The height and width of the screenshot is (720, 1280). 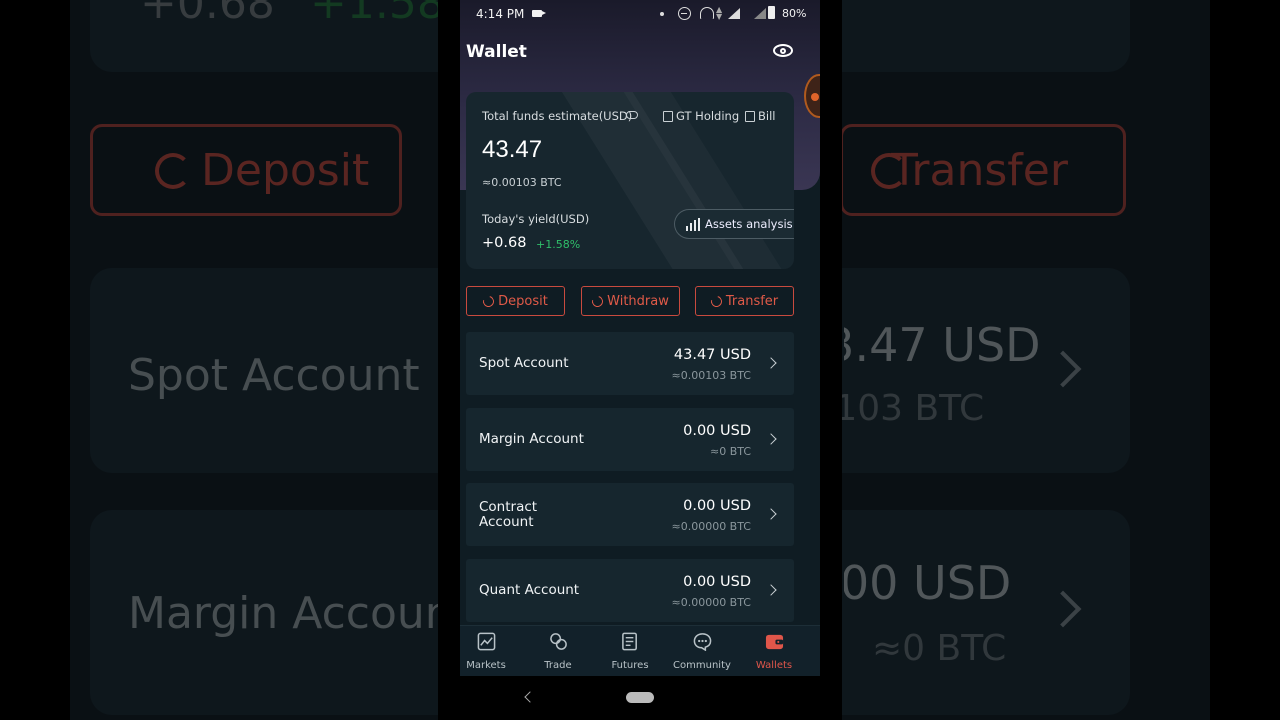 I want to click on account-btc: ≈0 BTC, so click(x=730, y=451).